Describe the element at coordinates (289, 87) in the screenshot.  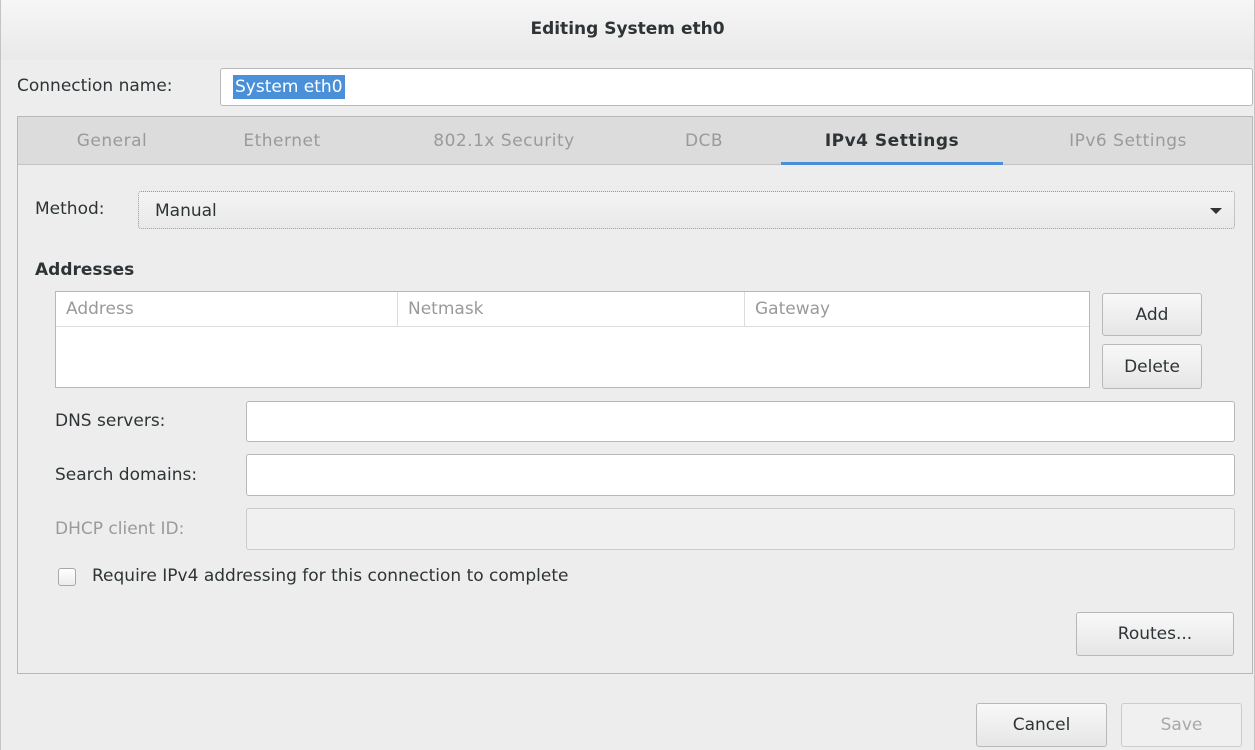
I see `connection-name-selected-text: System eth0` at that location.